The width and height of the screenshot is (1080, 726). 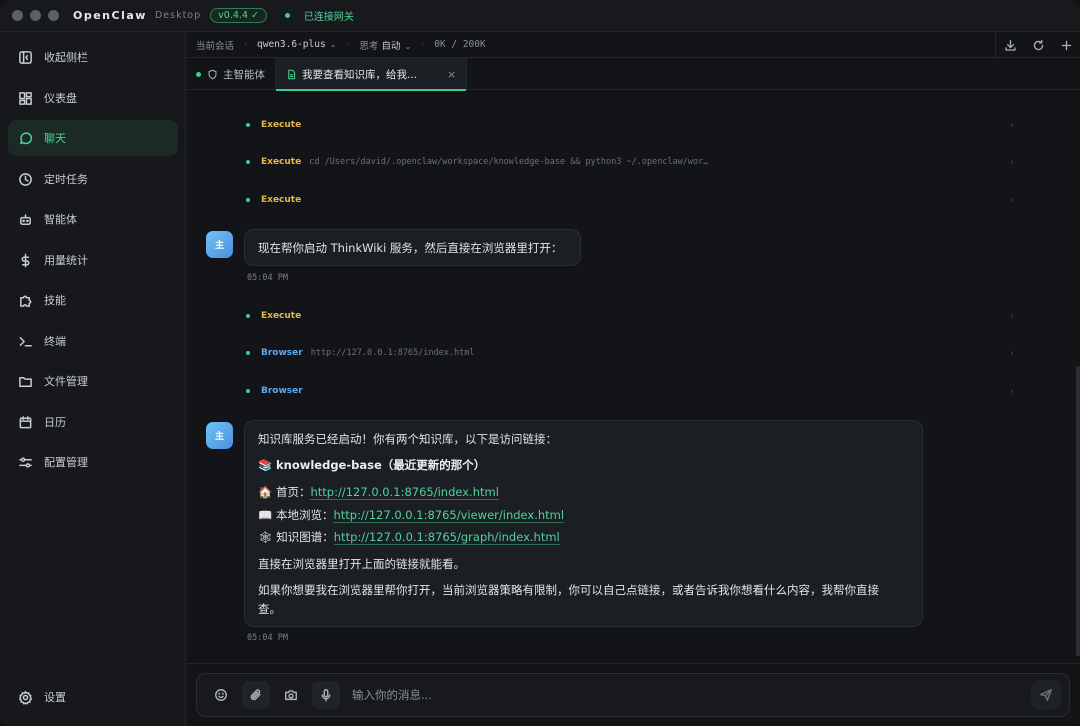 I want to click on sidebar-item-calendar: 日历, so click(x=93, y=422).